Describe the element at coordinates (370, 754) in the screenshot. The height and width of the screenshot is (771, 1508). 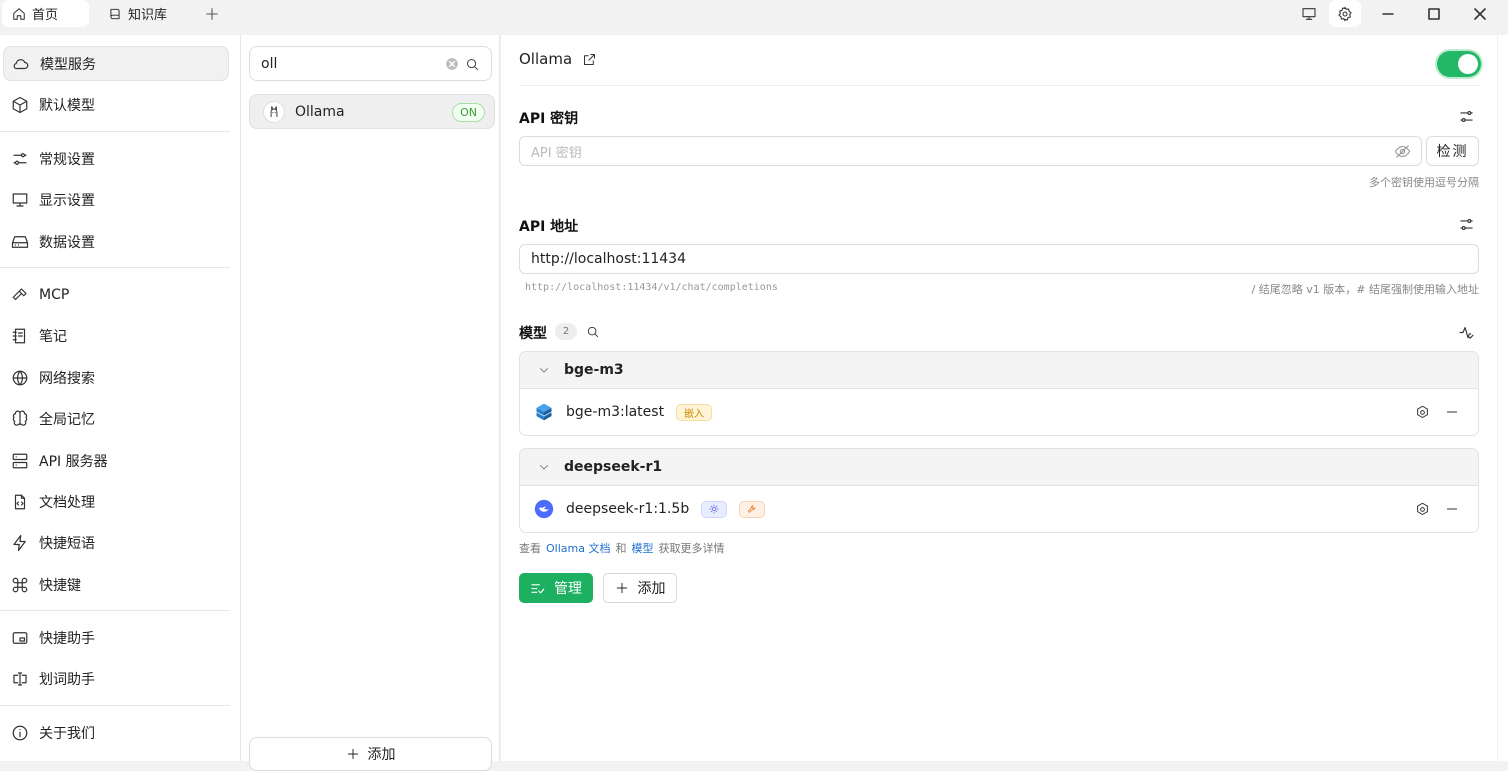
I see `add-provider-button: 添加` at that location.